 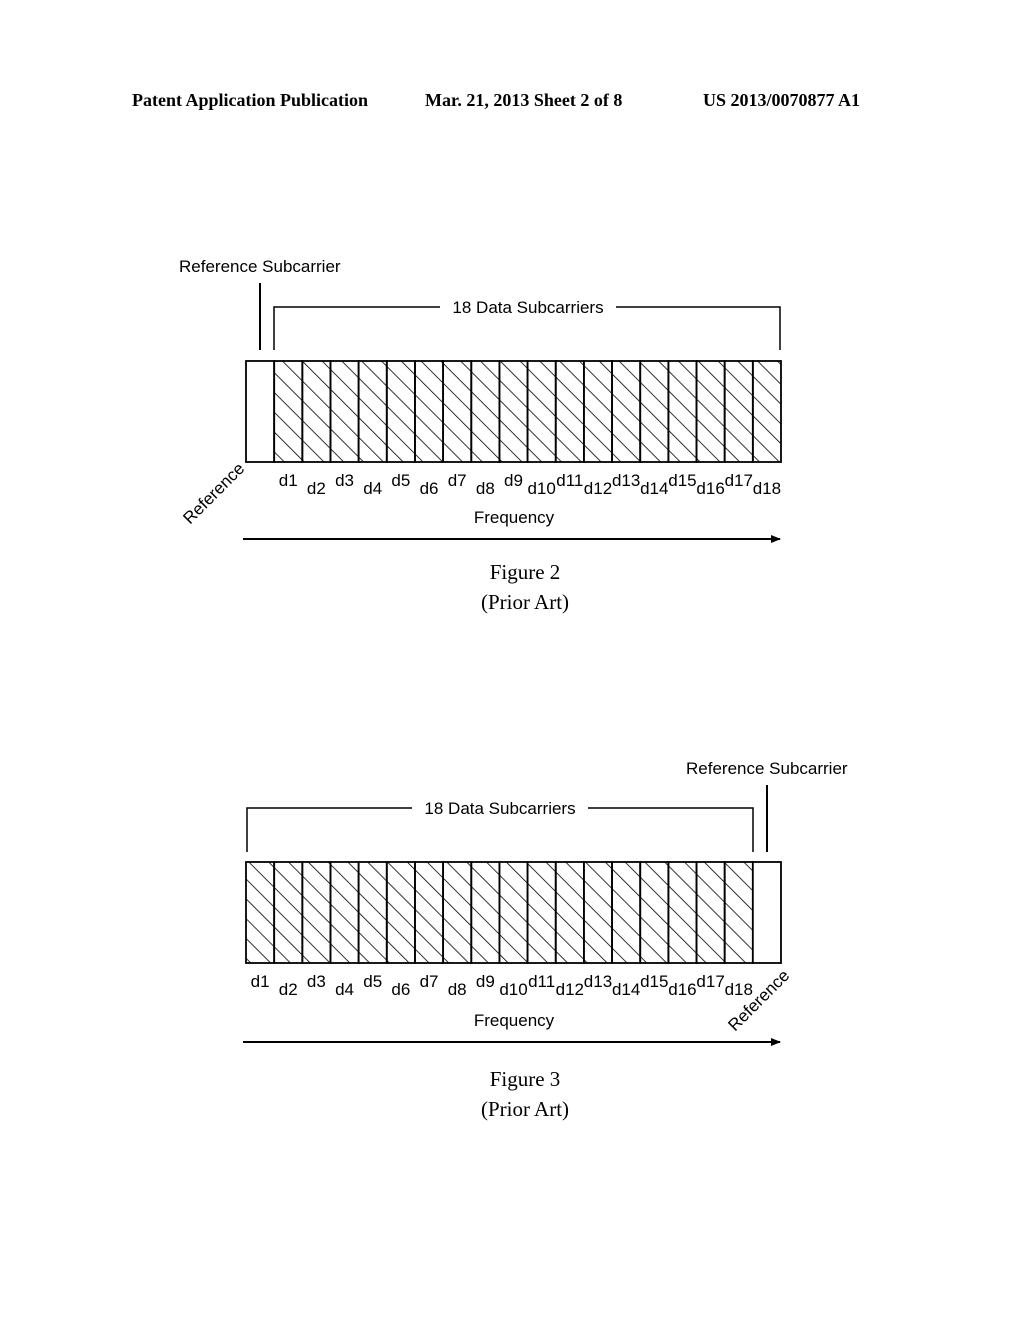 What do you see at coordinates (525, 1079) in the screenshot?
I see `figure-caption: Figure 3` at bounding box center [525, 1079].